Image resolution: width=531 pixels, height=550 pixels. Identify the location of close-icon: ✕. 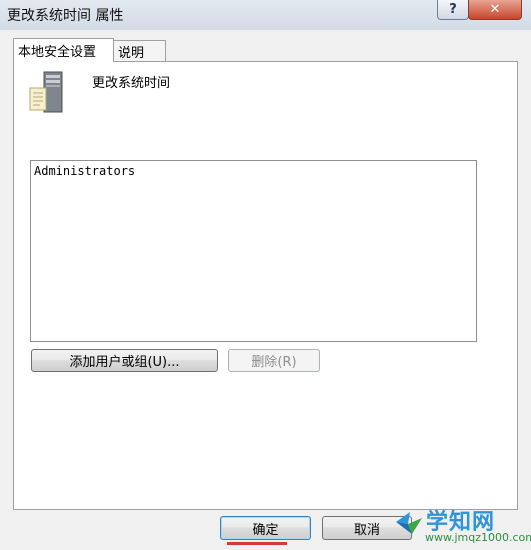
(495, 9).